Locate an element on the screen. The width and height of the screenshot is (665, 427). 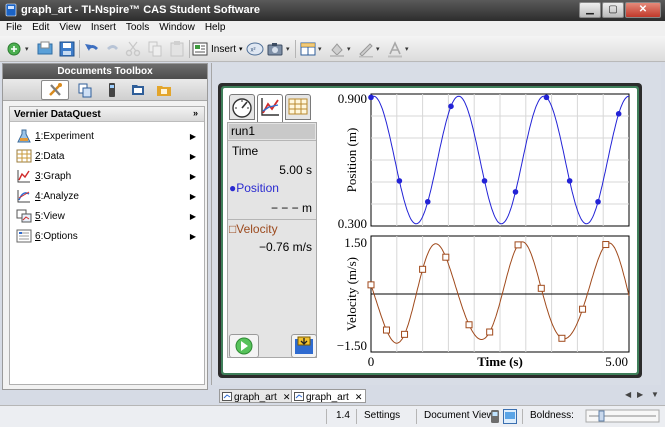
toolbar: ▾ Insert ▾ x² ▾ ▾ ▾ ▾ ▾ is located at coordinates (332, 49).